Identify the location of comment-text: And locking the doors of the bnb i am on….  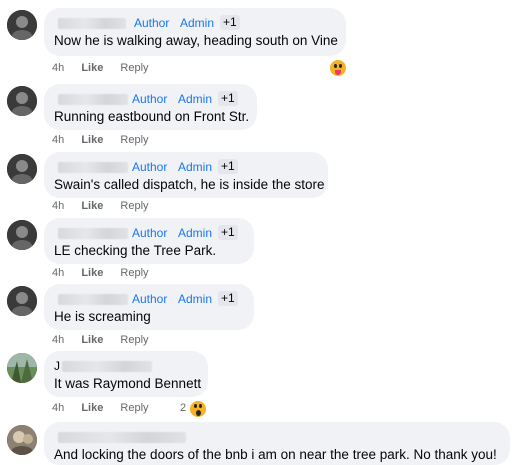
(275, 454).